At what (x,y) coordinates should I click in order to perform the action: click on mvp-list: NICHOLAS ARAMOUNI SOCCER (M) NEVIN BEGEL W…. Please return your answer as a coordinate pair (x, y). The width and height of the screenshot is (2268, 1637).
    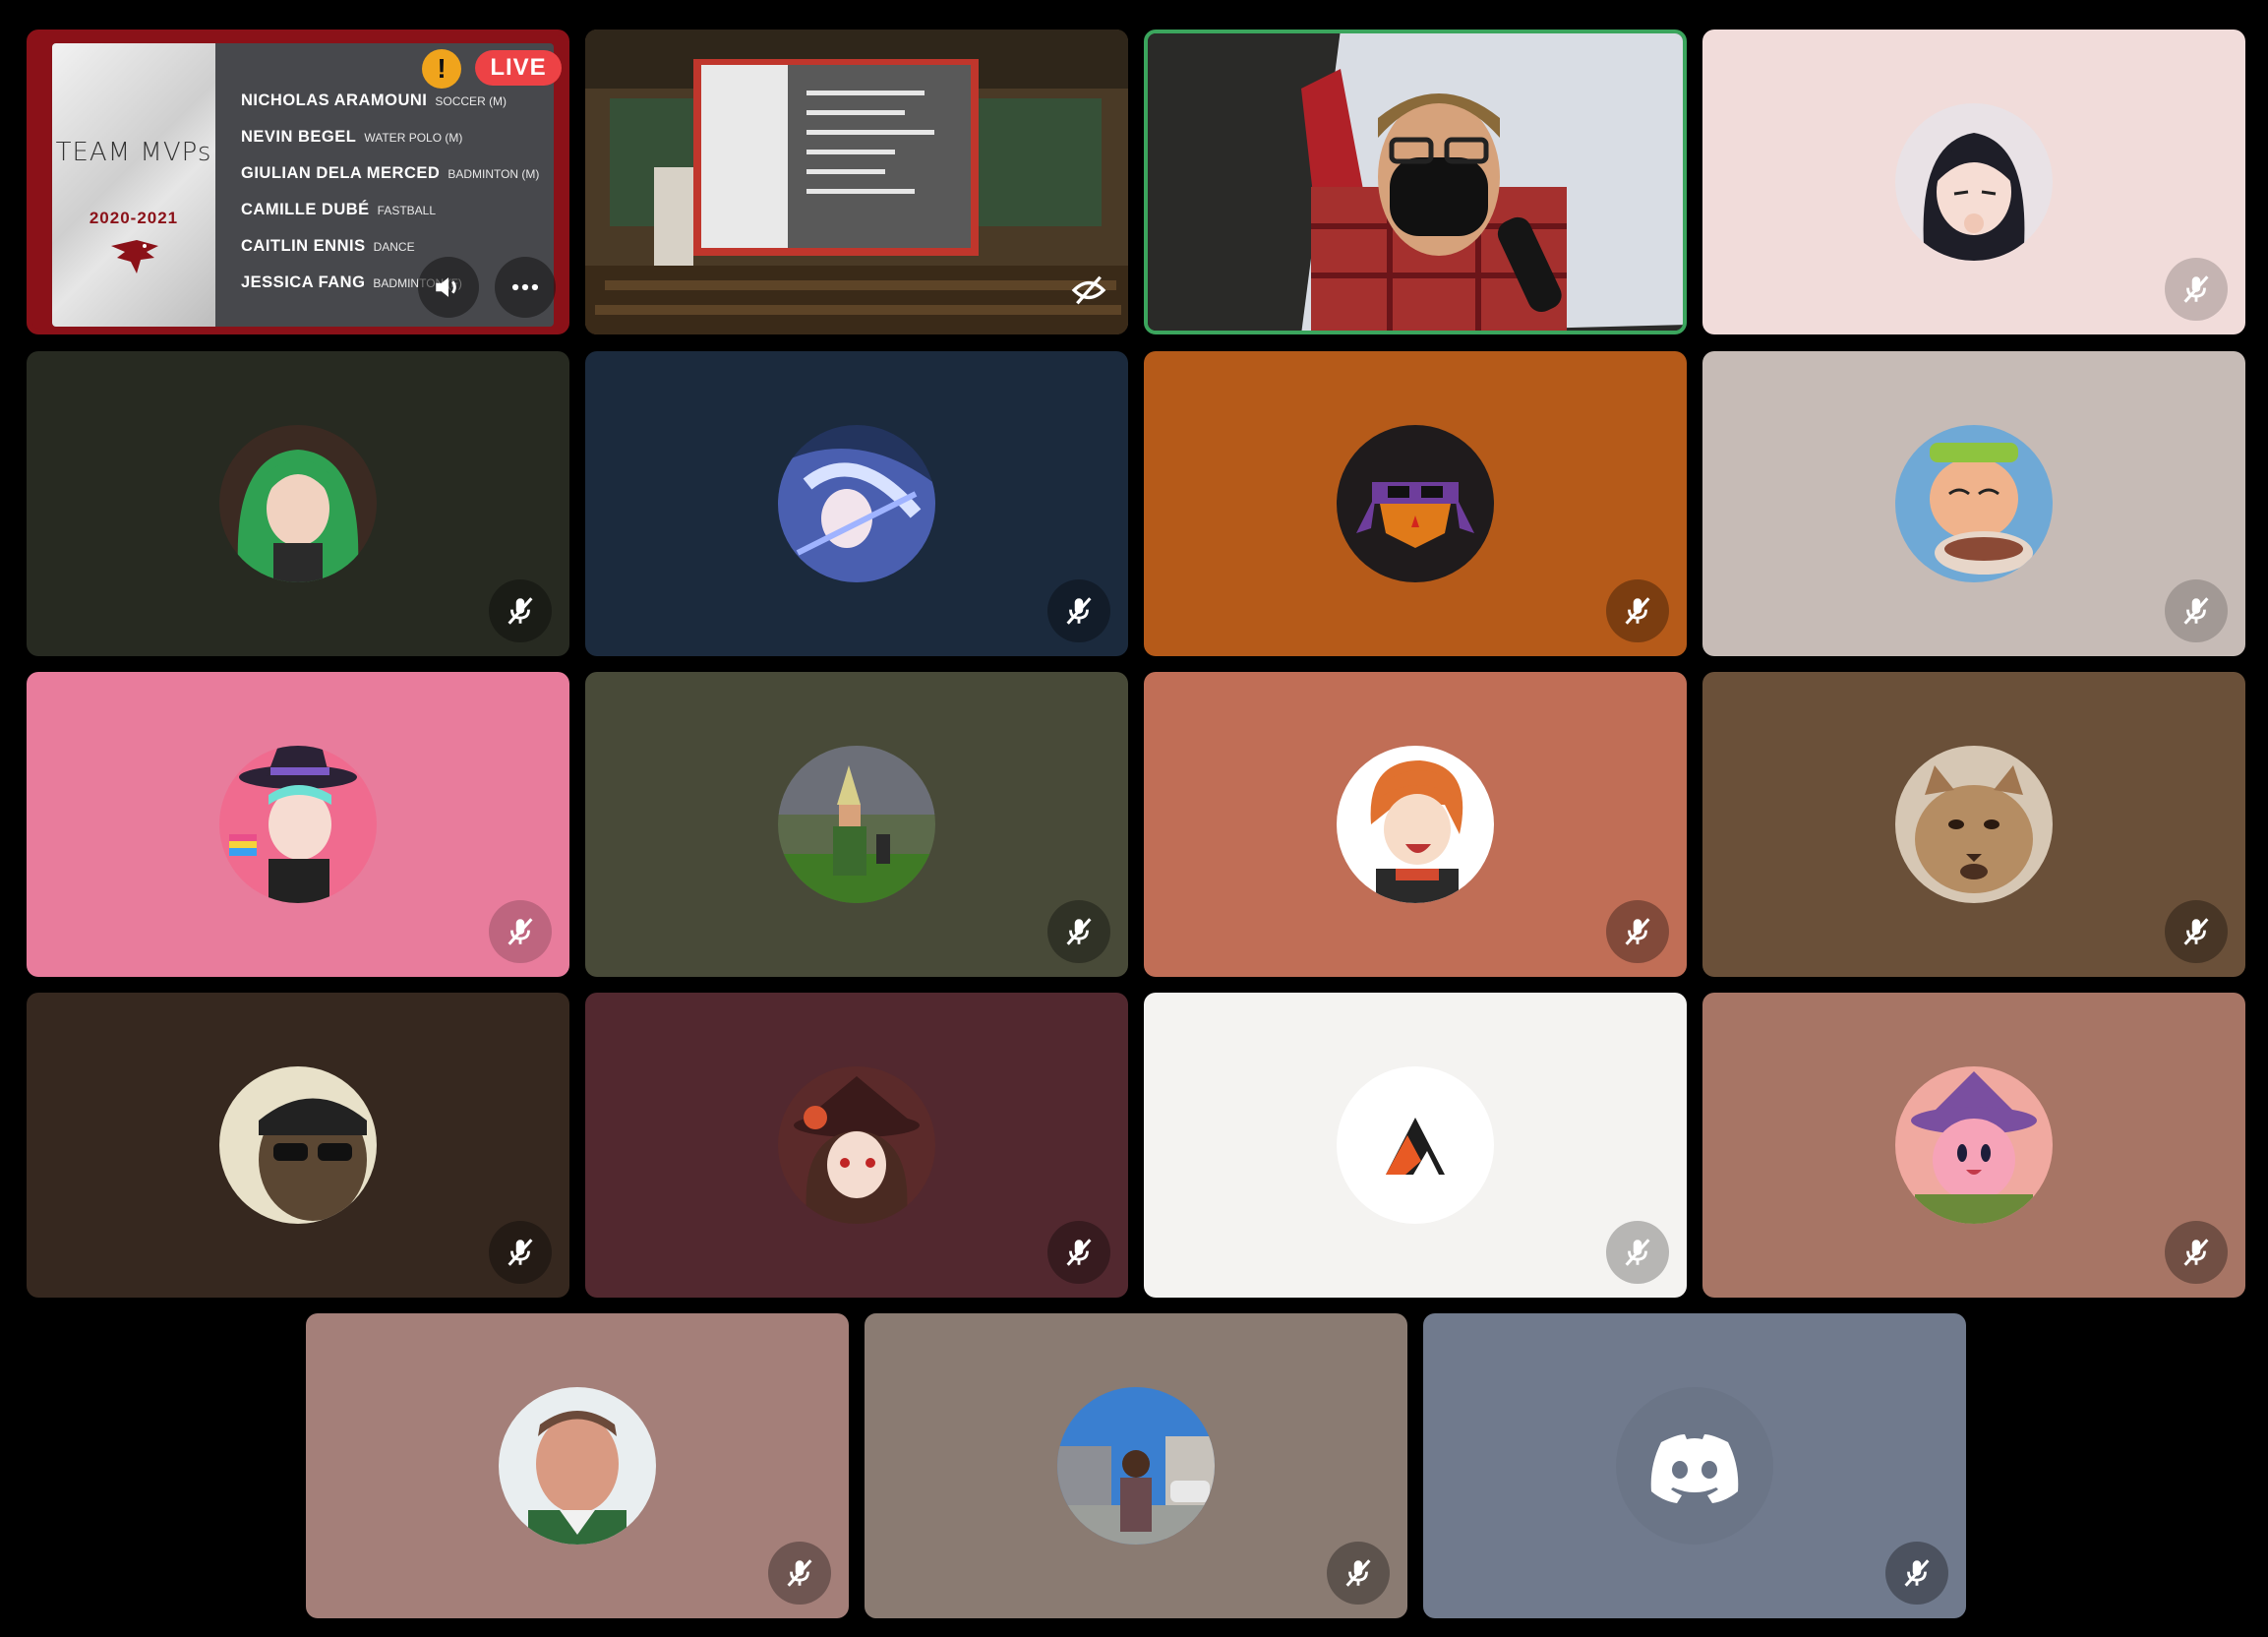
    Looking at the image, I should click on (390, 192).